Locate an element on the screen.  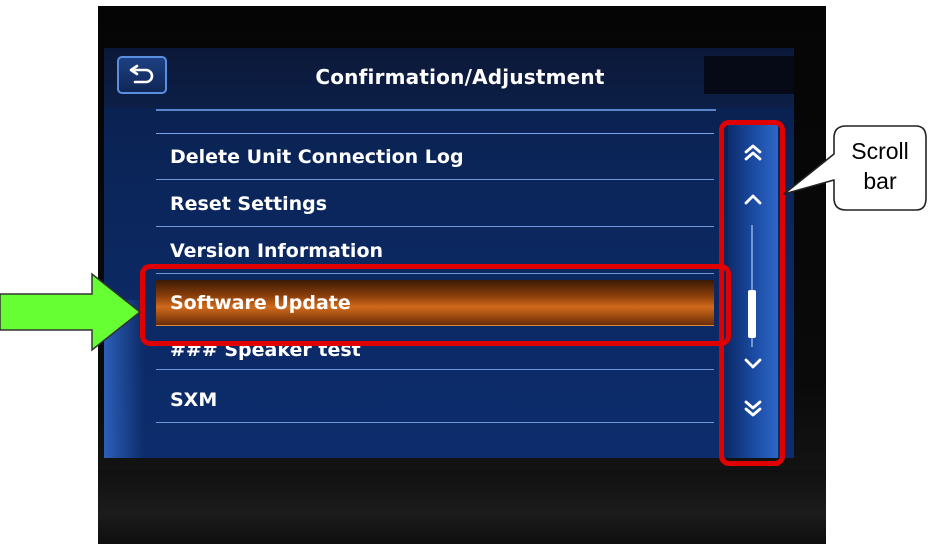
highlight-box-software-update is located at coordinates (435, 305).